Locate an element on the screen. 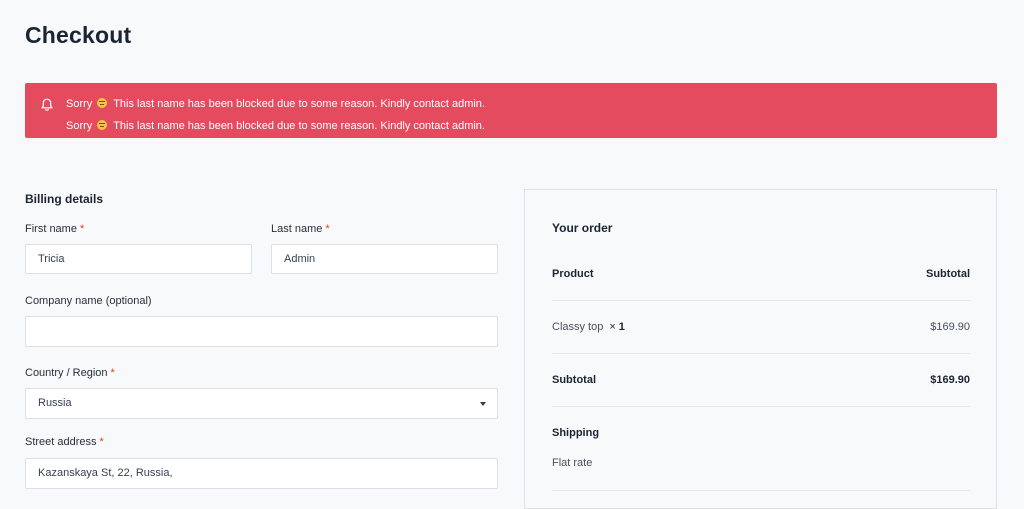 The width and height of the screenshot is (1024, 509). subtotal-value: $169.90 is located at coordinates (950, 380).